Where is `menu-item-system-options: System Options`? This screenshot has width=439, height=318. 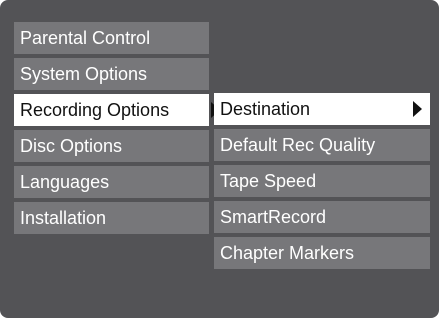
menu-item-system-options: System Options is located at coordinates (111, 74).